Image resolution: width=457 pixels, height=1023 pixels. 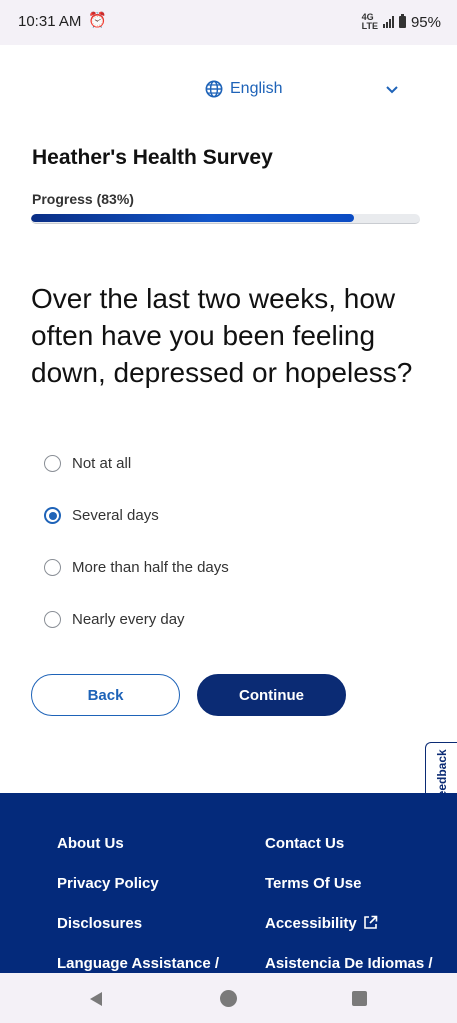 What do you see at coordinates (313, 883) in the screenshot?
I see `footer-link-terms: Terms Of Use` at bounding box center [313, 883].